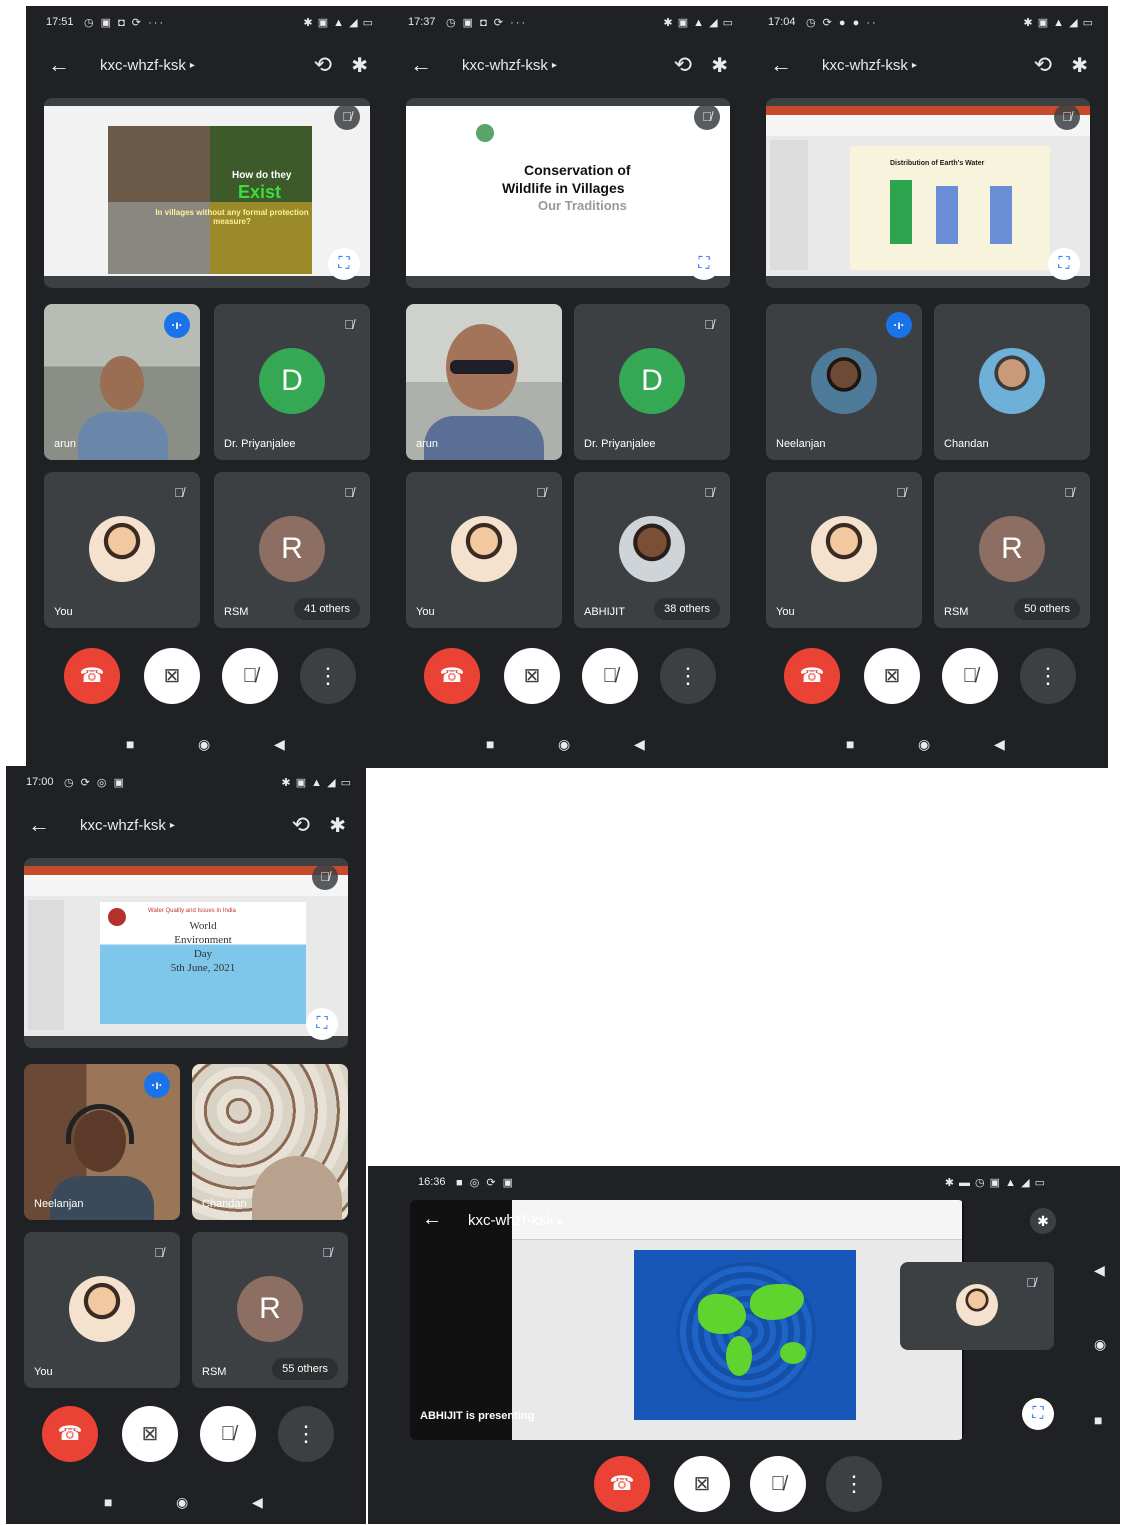  What do you see at coordinates (485, 133) in the screenshot?
I see `slide-logo` at bounding box center [485, 133].